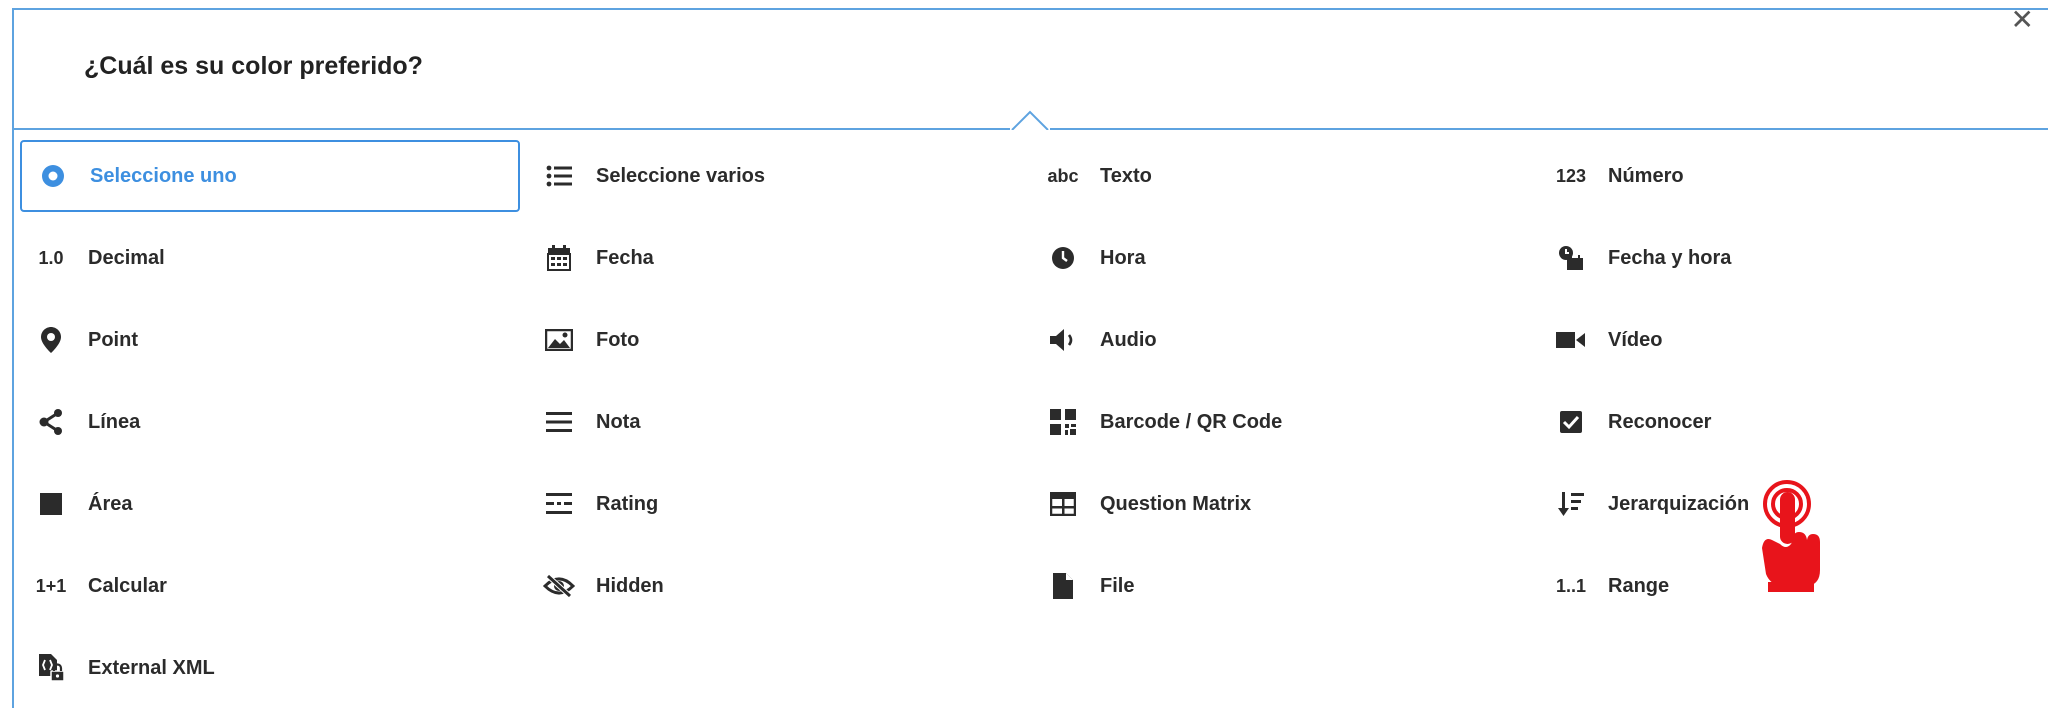 The height and width of the screenshot is (714, 2048). What do you see at coordinates (51, 422) in the screenshot?
I see `share-line-icon` at bounding box center [51, 422].